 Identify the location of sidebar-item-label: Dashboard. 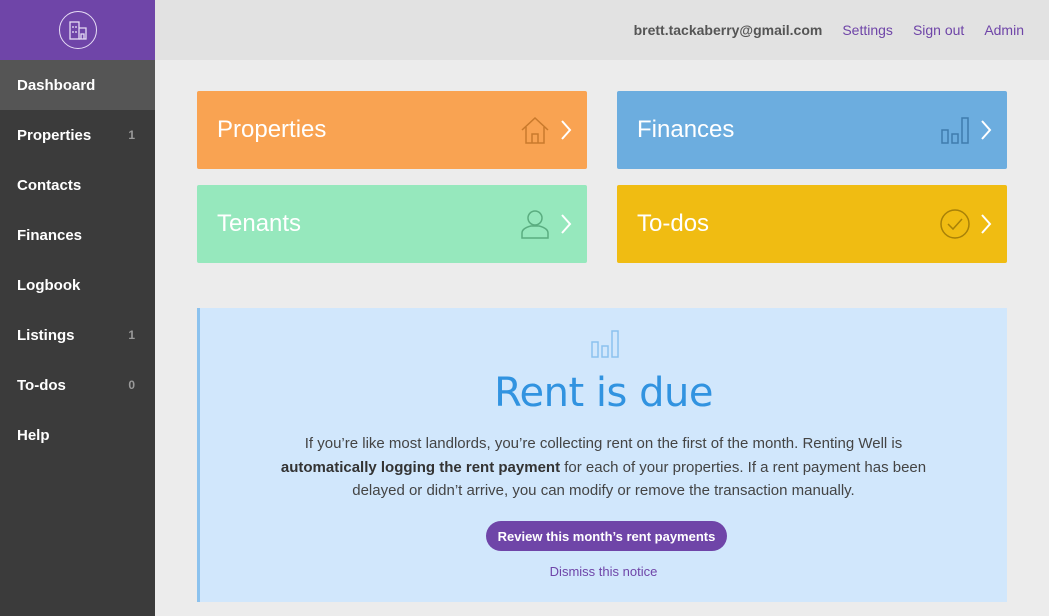
(56, 85).